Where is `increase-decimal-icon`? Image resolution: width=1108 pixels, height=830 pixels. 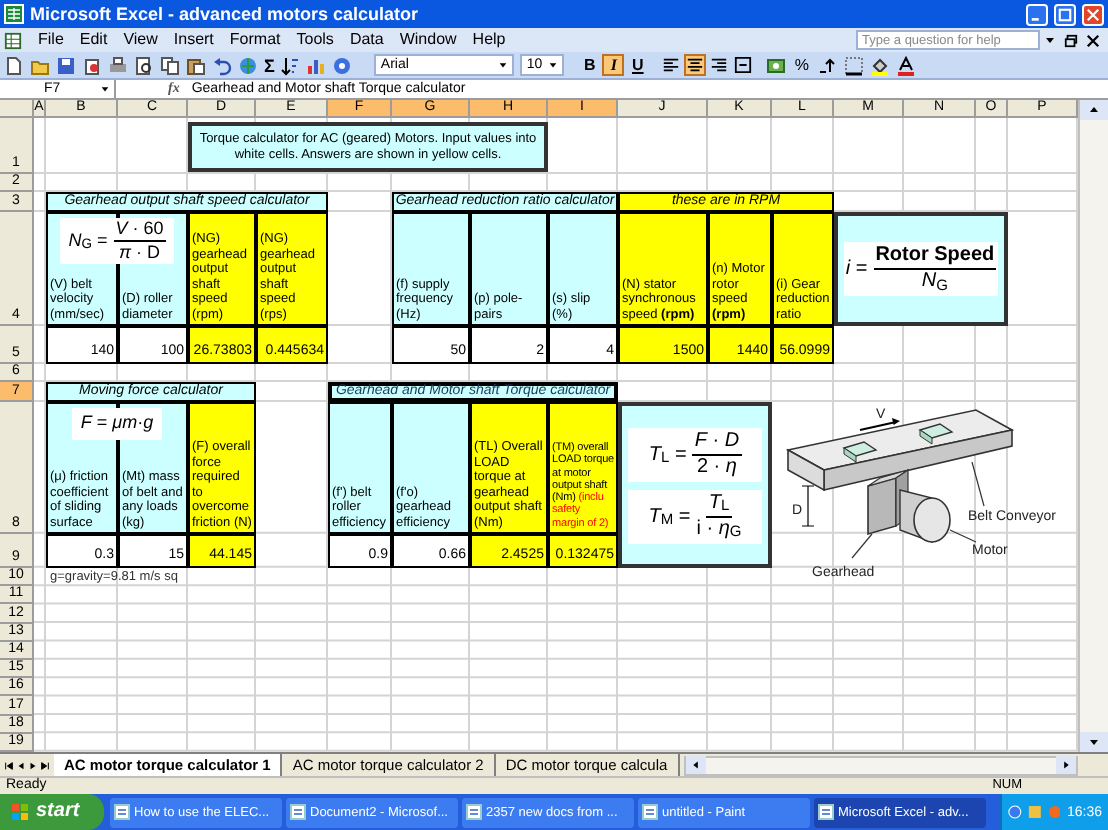
increase-decimal-icon is located at coordinates (827, 65).